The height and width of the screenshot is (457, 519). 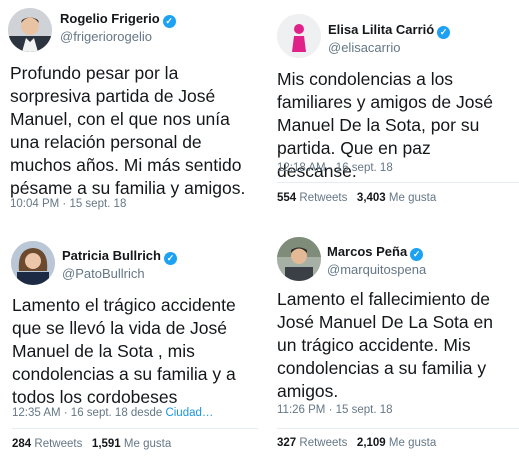 I want to click on user-name: Rogelio Frigerio ✓, so click(x=118, y=19).